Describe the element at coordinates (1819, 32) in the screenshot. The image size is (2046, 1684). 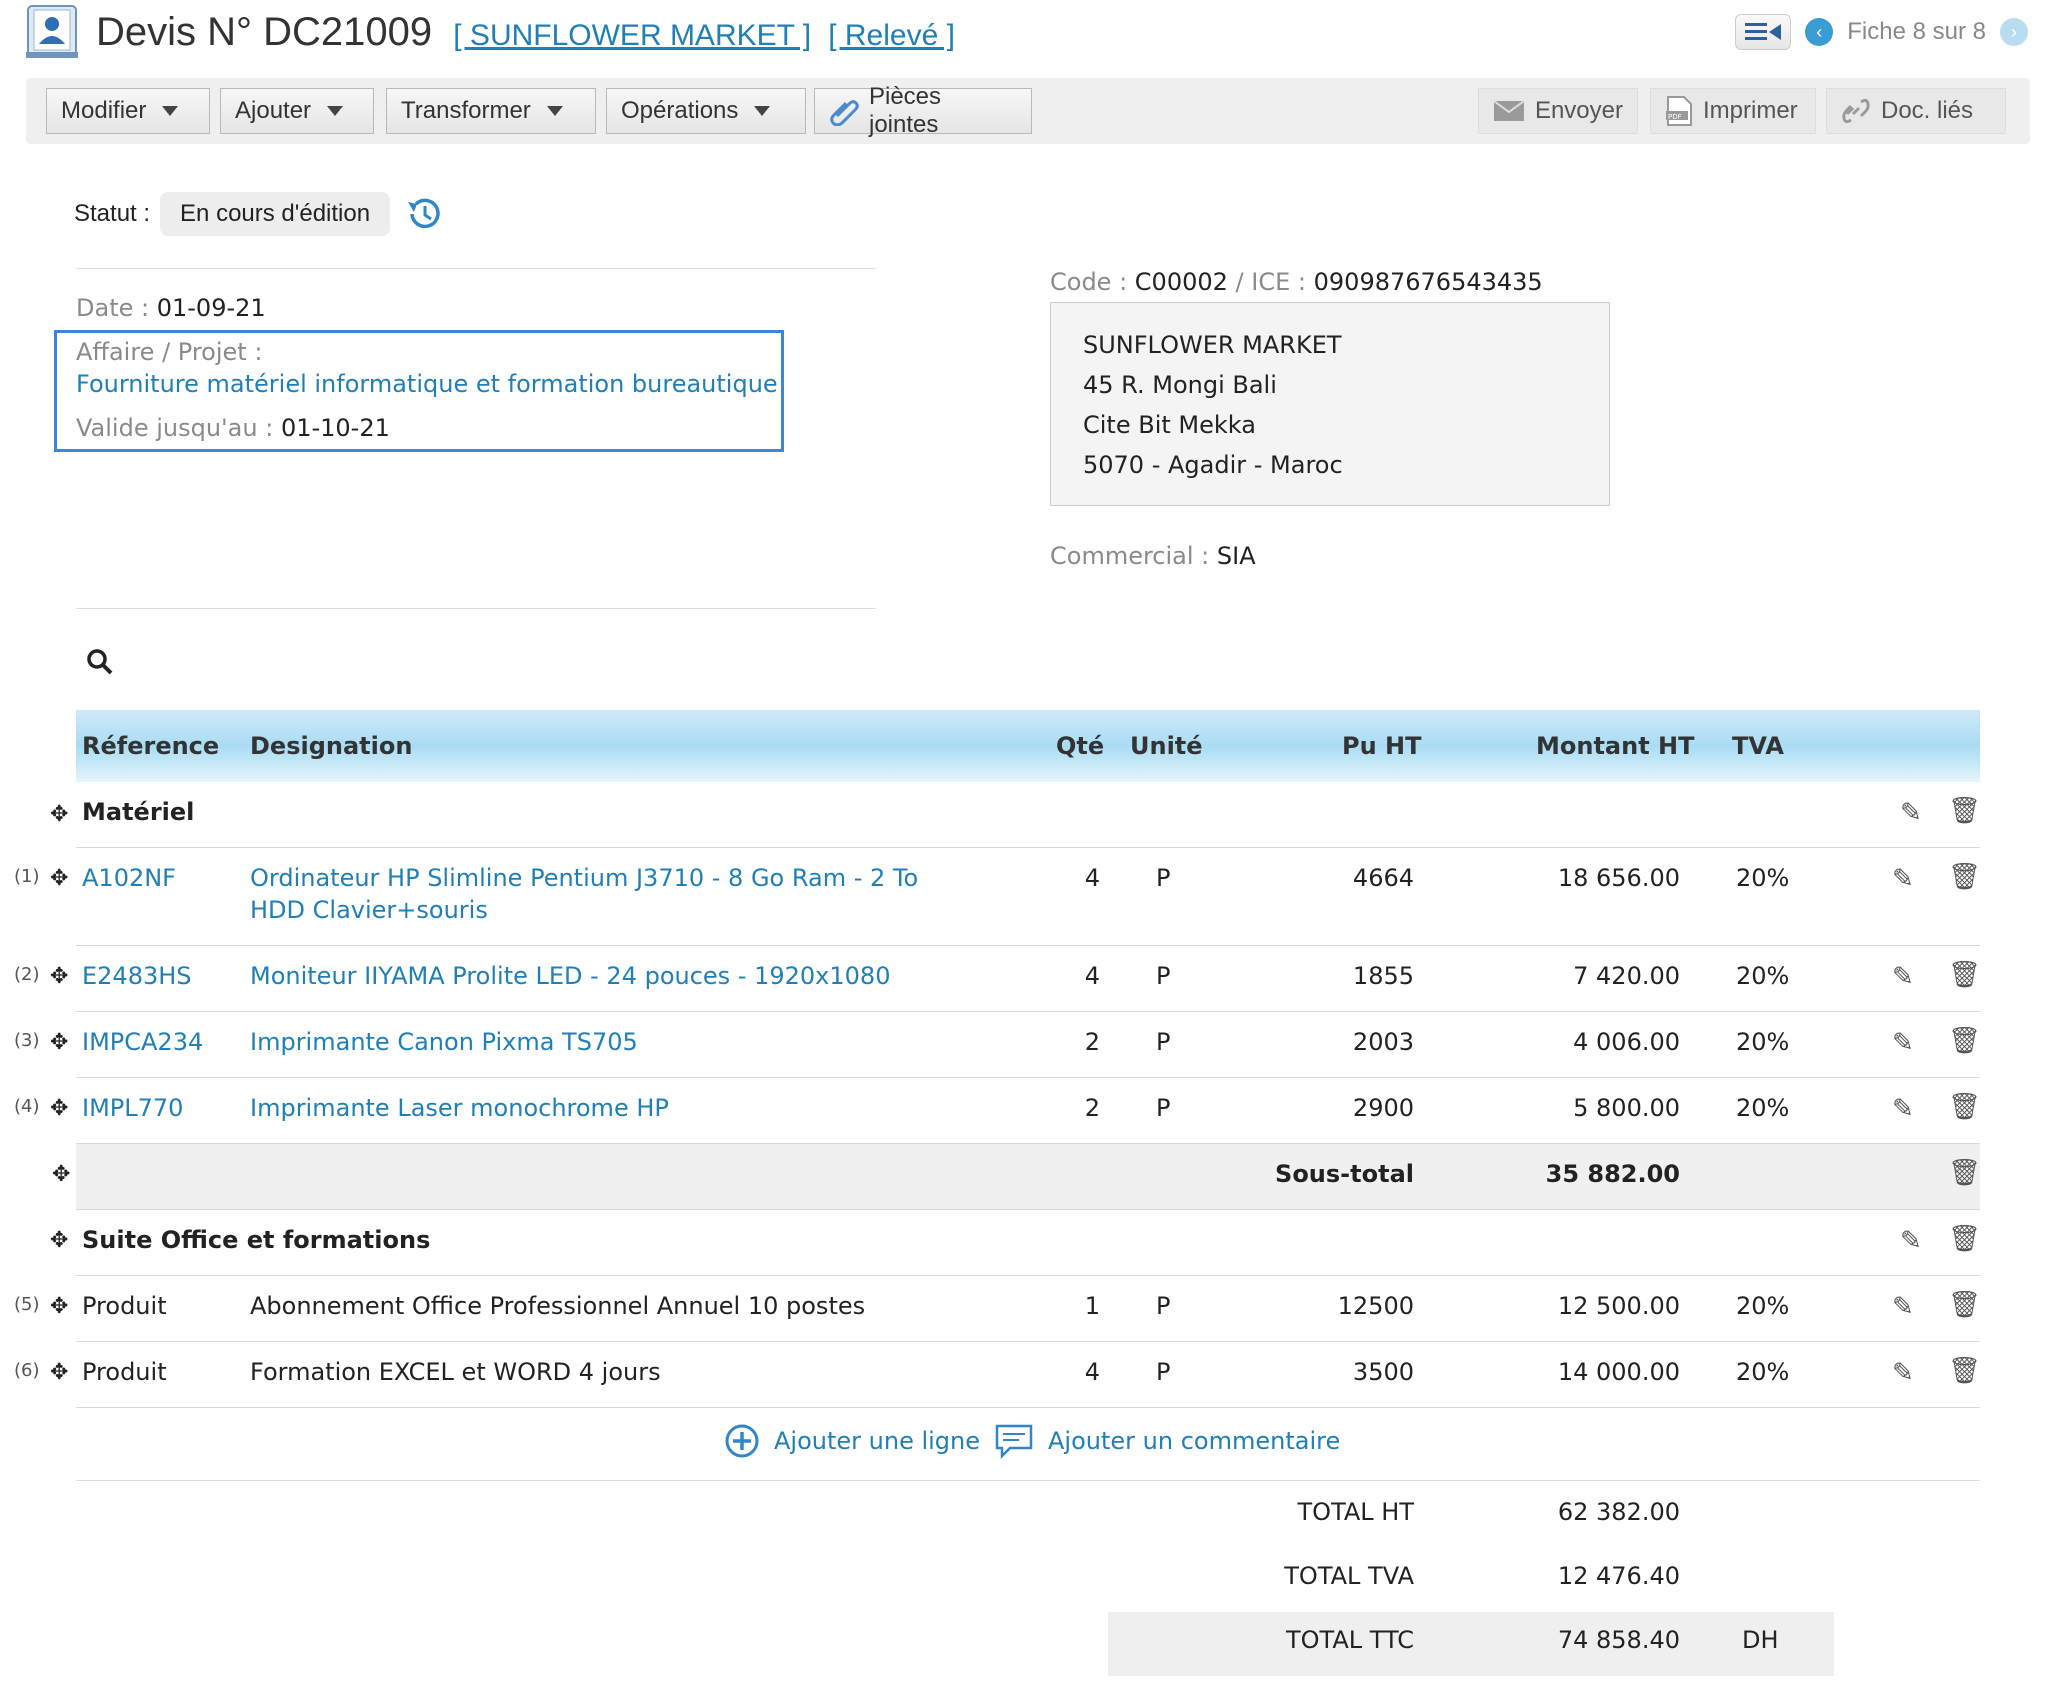
I see `previous-record-icon: ‹` at that location.